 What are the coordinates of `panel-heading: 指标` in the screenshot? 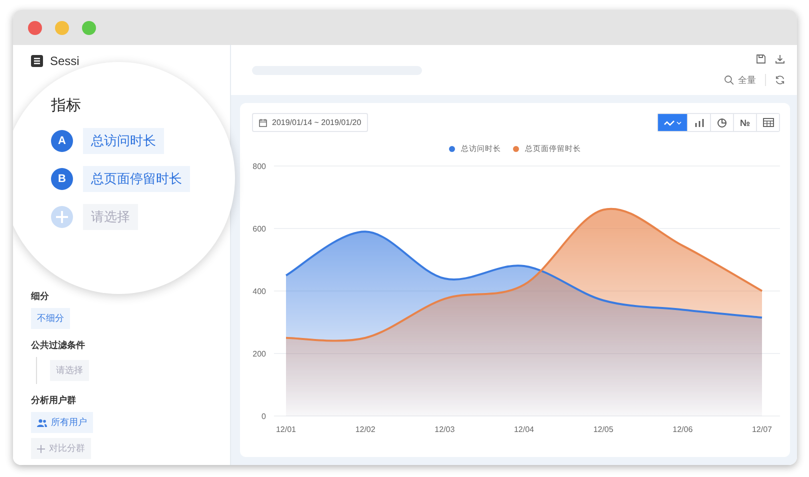 It's located at (66, 105).